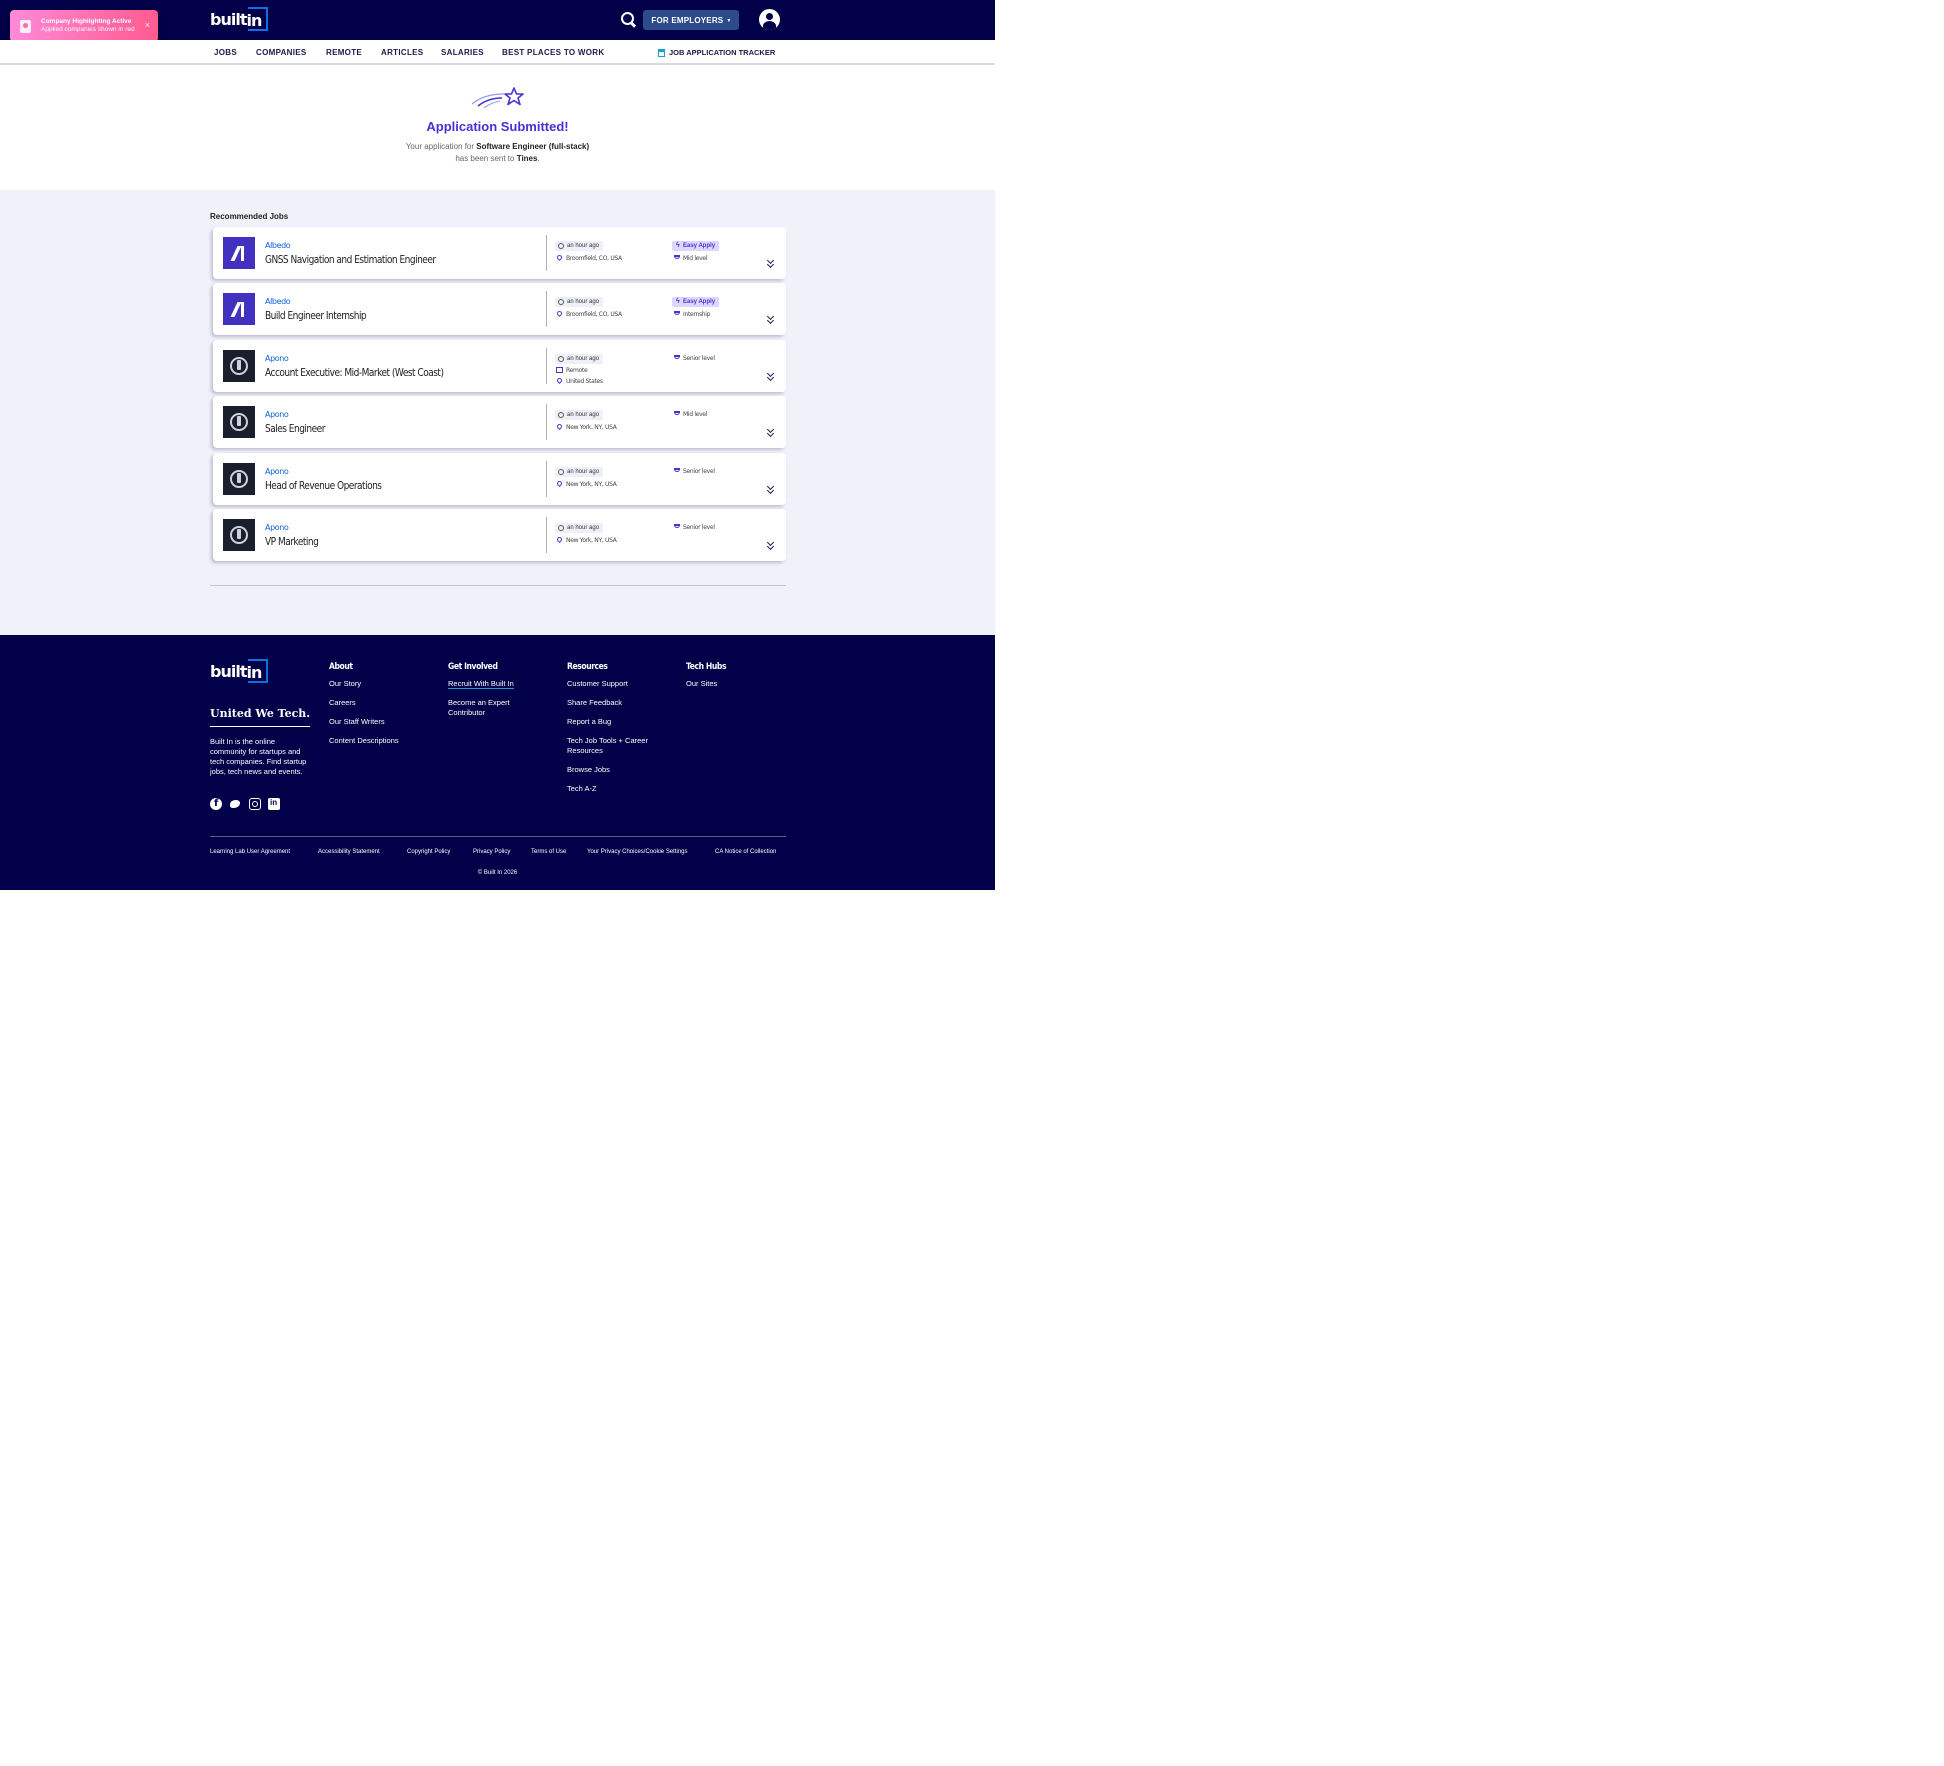 The width and height of the screenshot is (1944, 1766). Describe the element at coordinates (374, 684) in the screenshot. I see `footer-link-our-story: Our Story` at that location.